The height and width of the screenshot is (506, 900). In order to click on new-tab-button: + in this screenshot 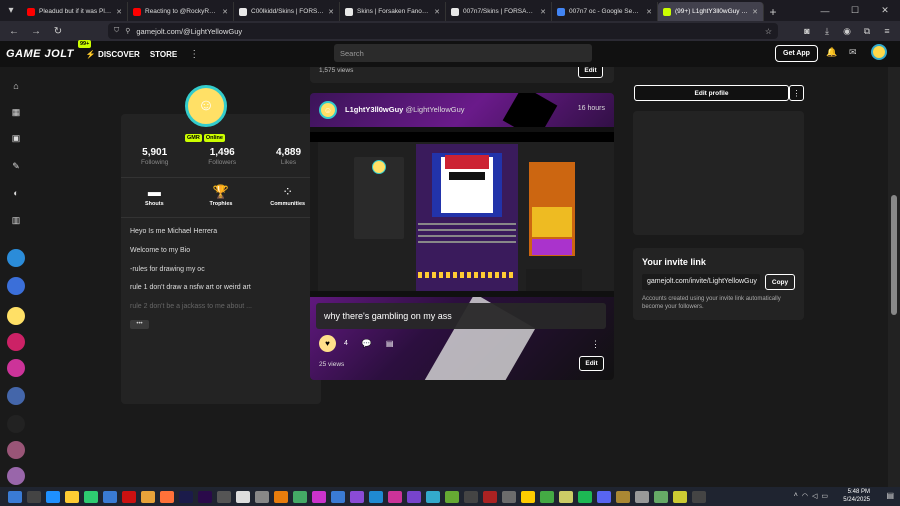, I will do `click(773, 11)`.